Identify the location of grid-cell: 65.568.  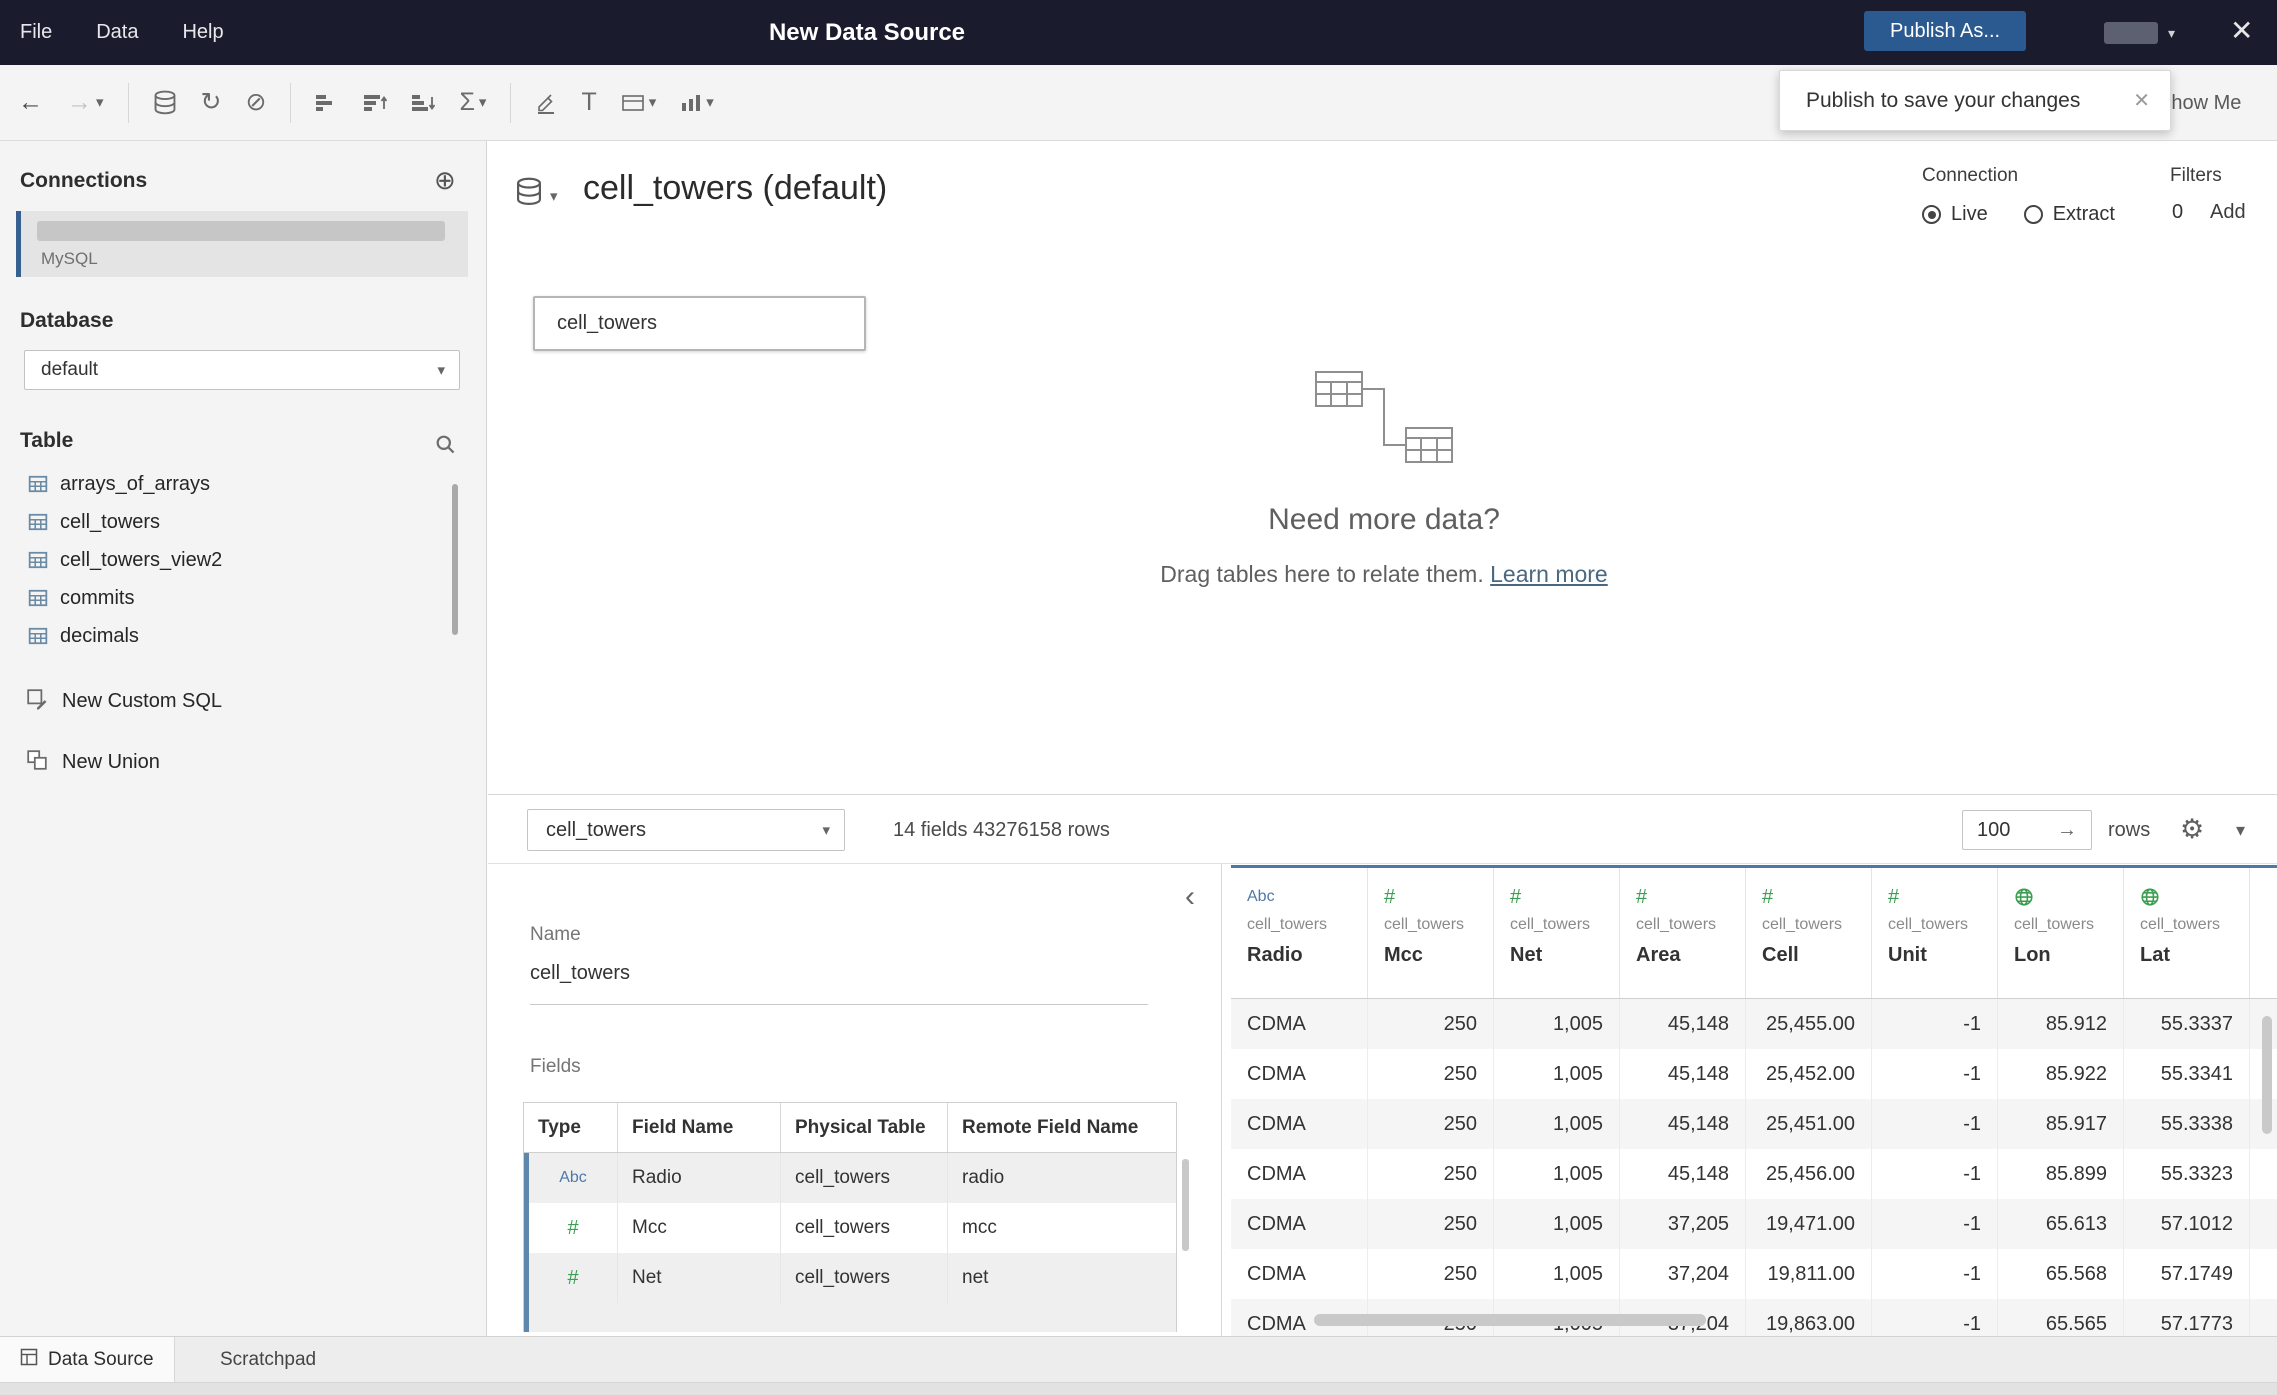
(2061, 1274).